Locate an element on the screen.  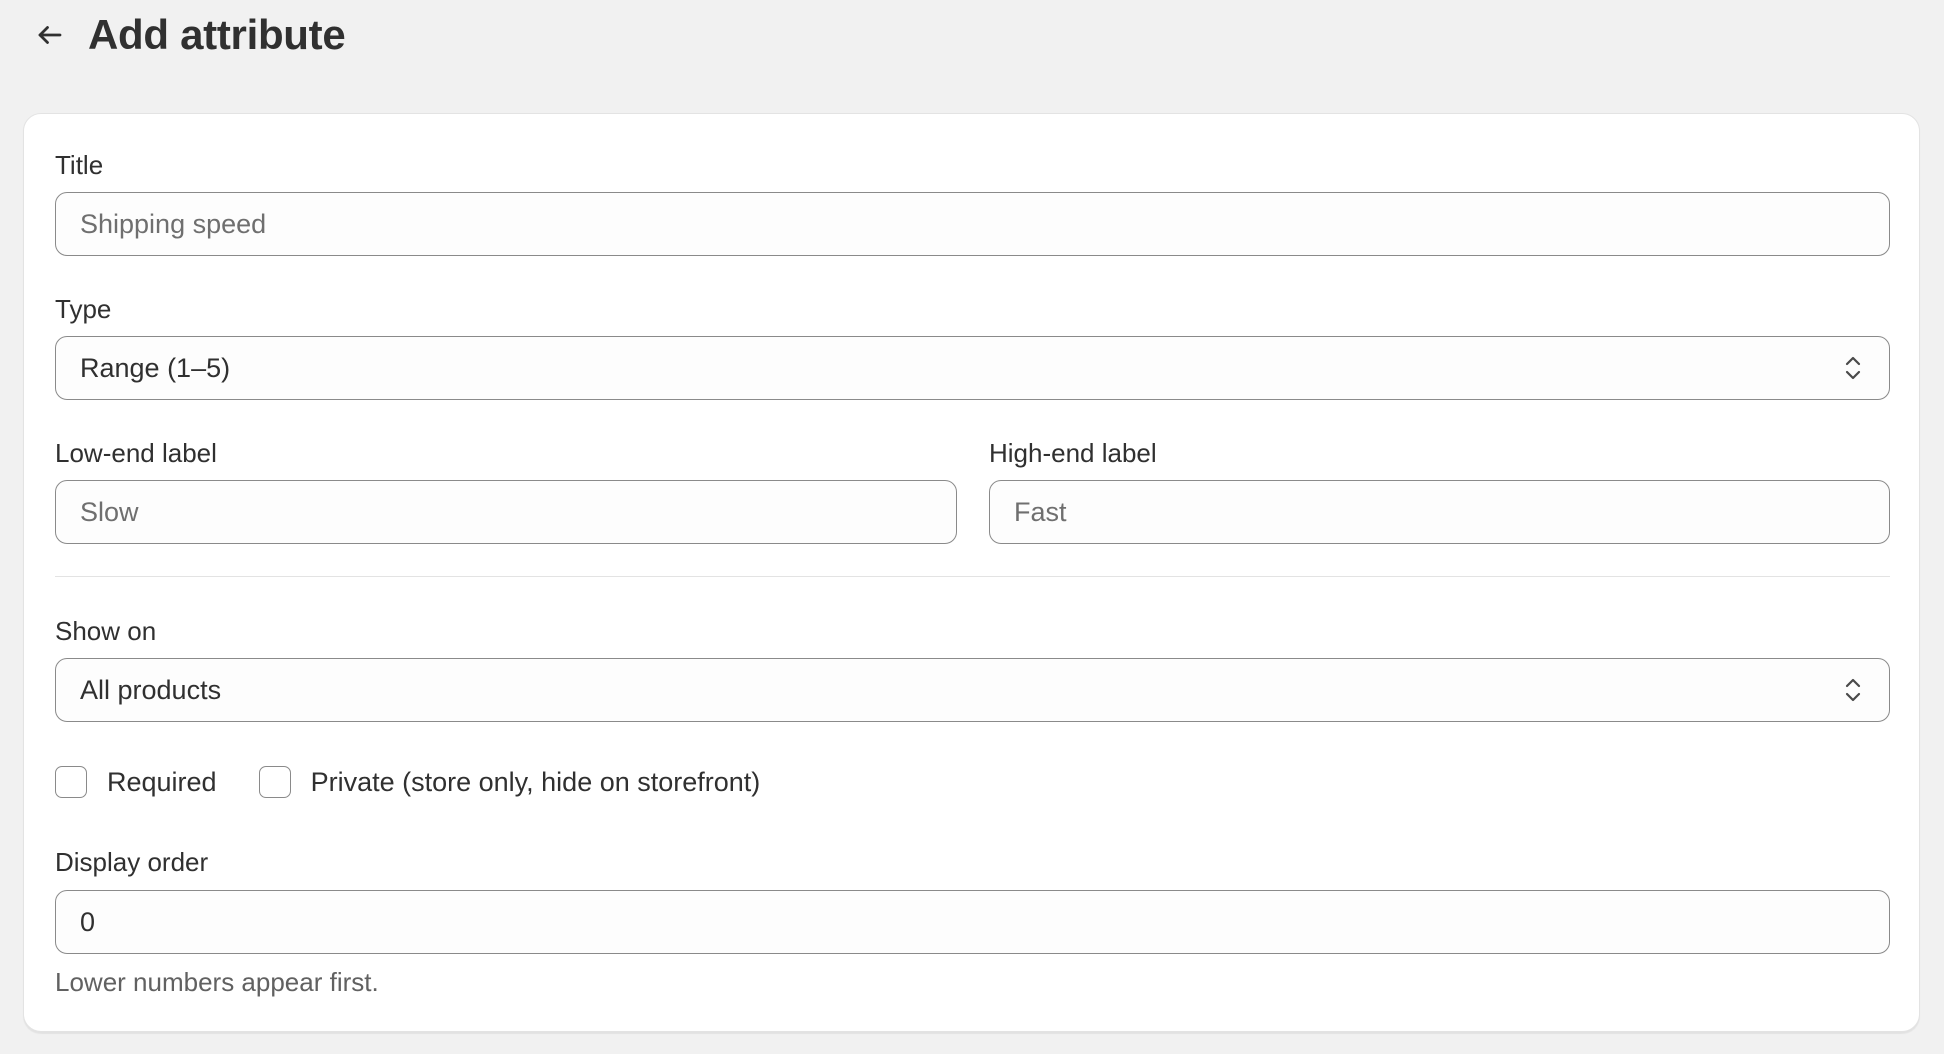
private-checkbox is located at coordinates (274, 782).